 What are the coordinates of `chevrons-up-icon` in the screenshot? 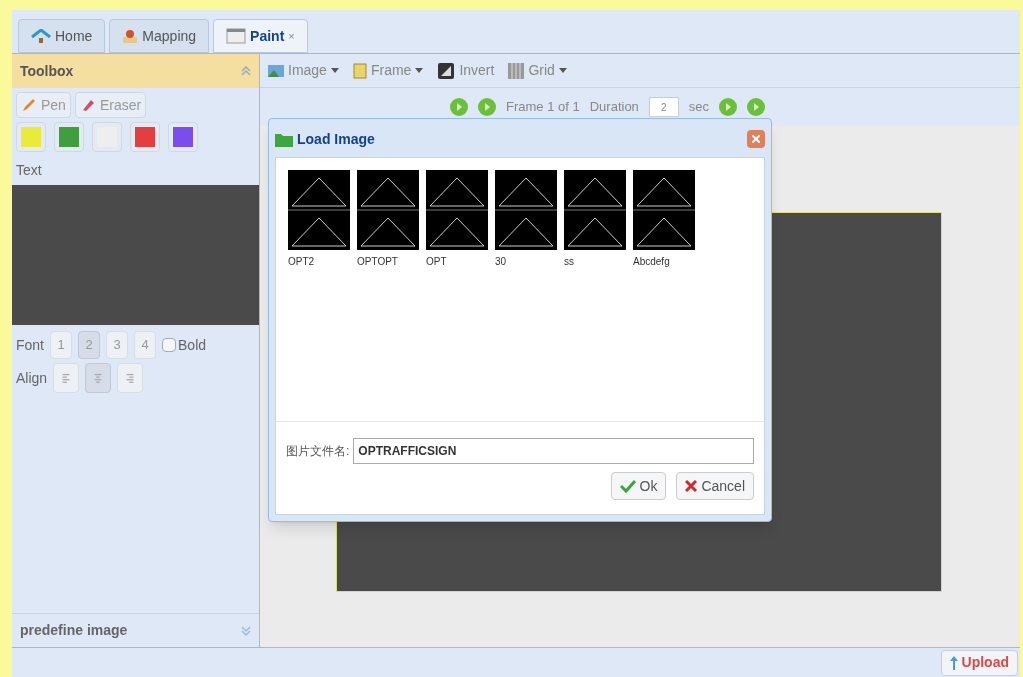 It's located at (246, 71).